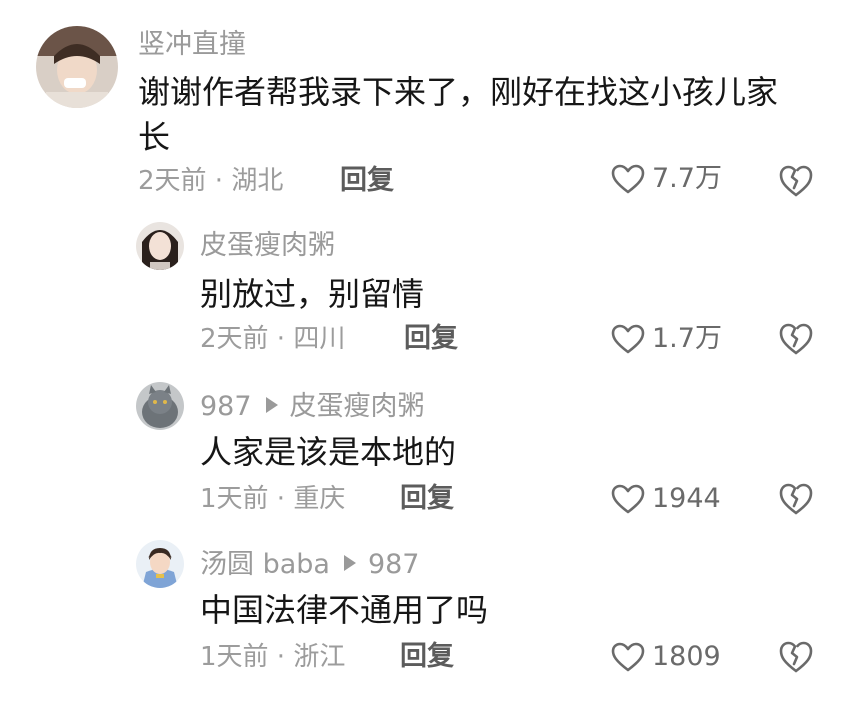 Image resolution: width=852 pixels, height=704 pixels. I want to click on comment-text: 人家是该是本地的, so click(328, 452).